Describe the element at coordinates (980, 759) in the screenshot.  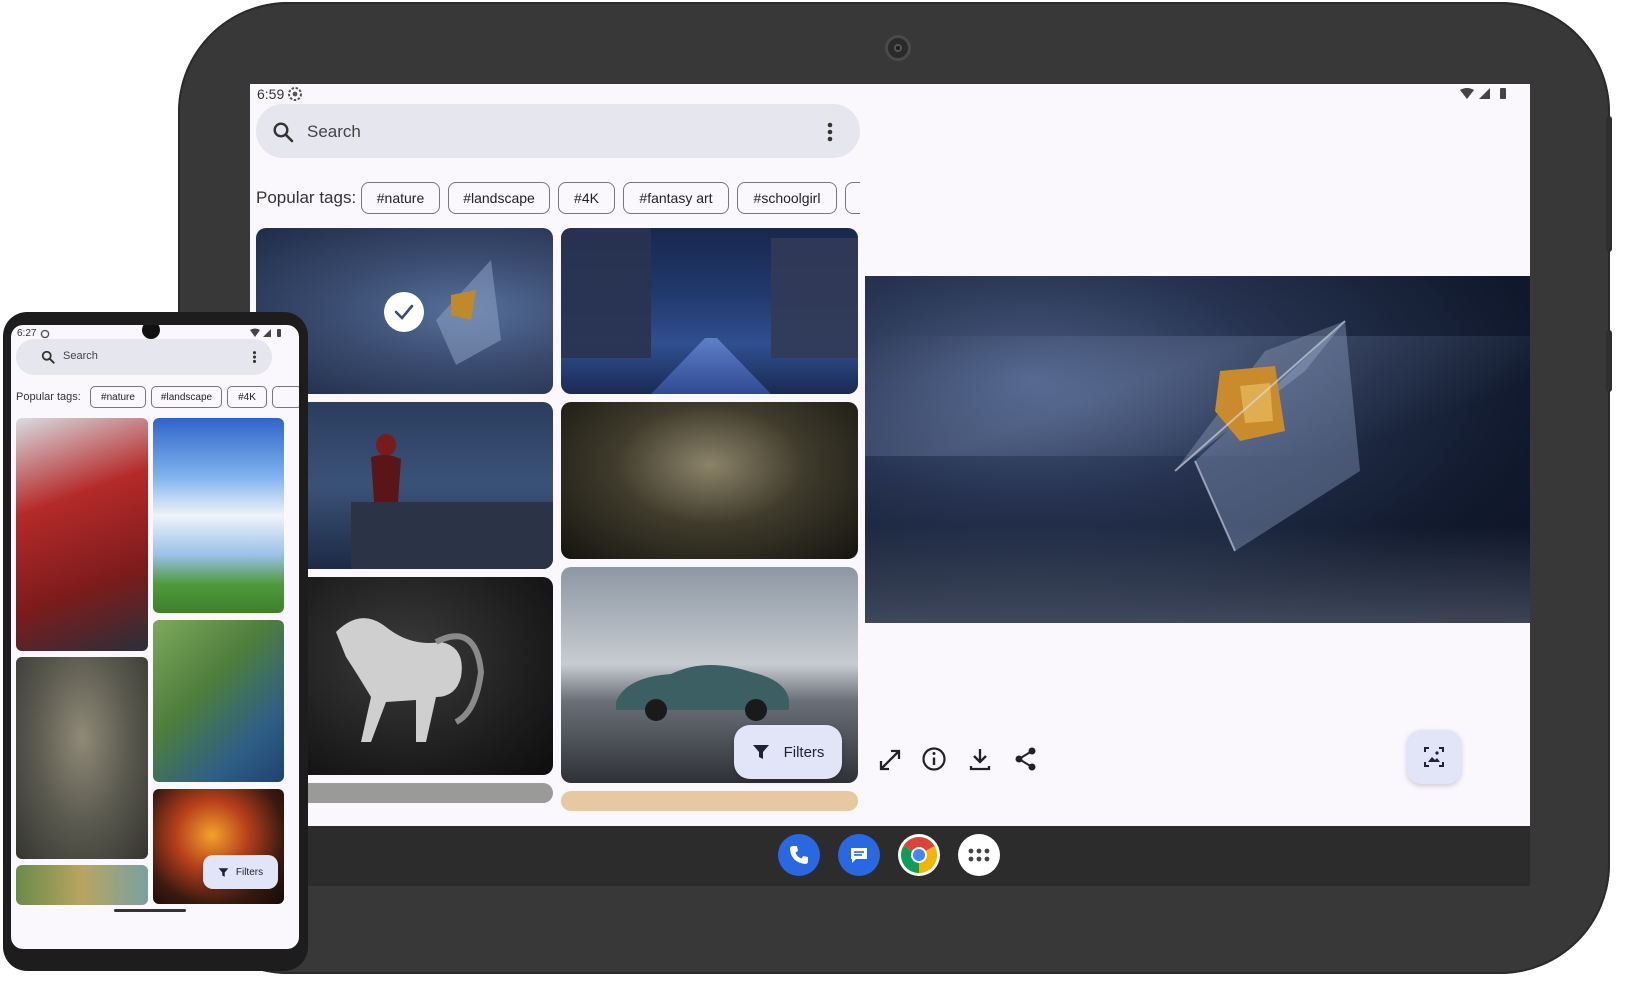
I see `download-icon` at that location.